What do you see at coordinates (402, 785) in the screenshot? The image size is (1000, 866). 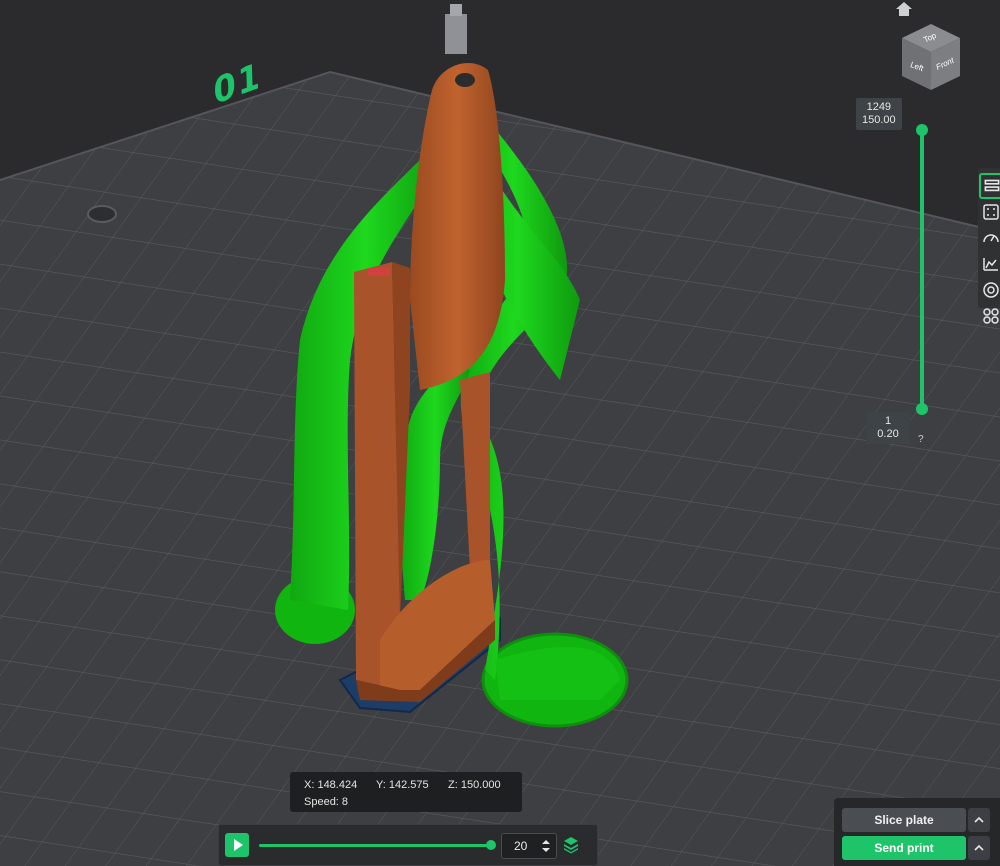 I see `readout-y: Y: 142.575` at bounding box center [402, 785].